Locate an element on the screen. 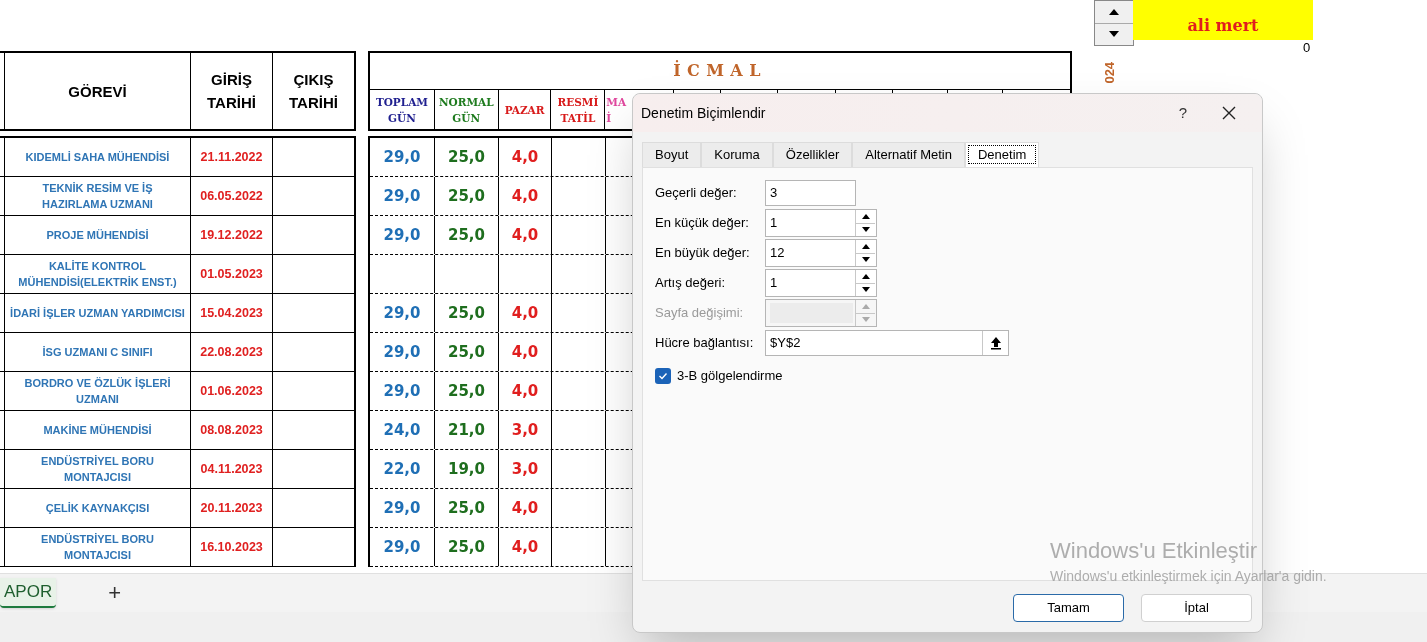 The width and height of the screenshot is (1427, 642). column-header: ÇIKIŞ TARİHİ is located at coordinates (313, 91).